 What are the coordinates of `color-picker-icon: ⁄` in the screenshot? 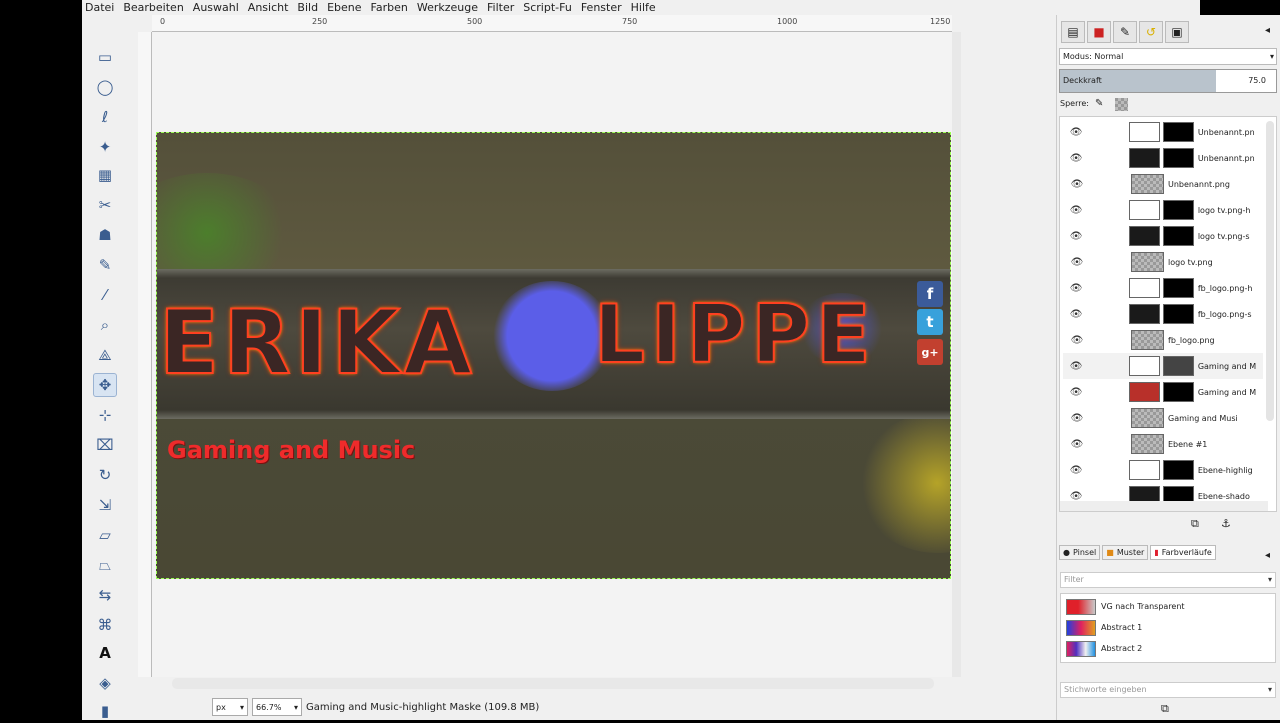 It's located at (105, 295).